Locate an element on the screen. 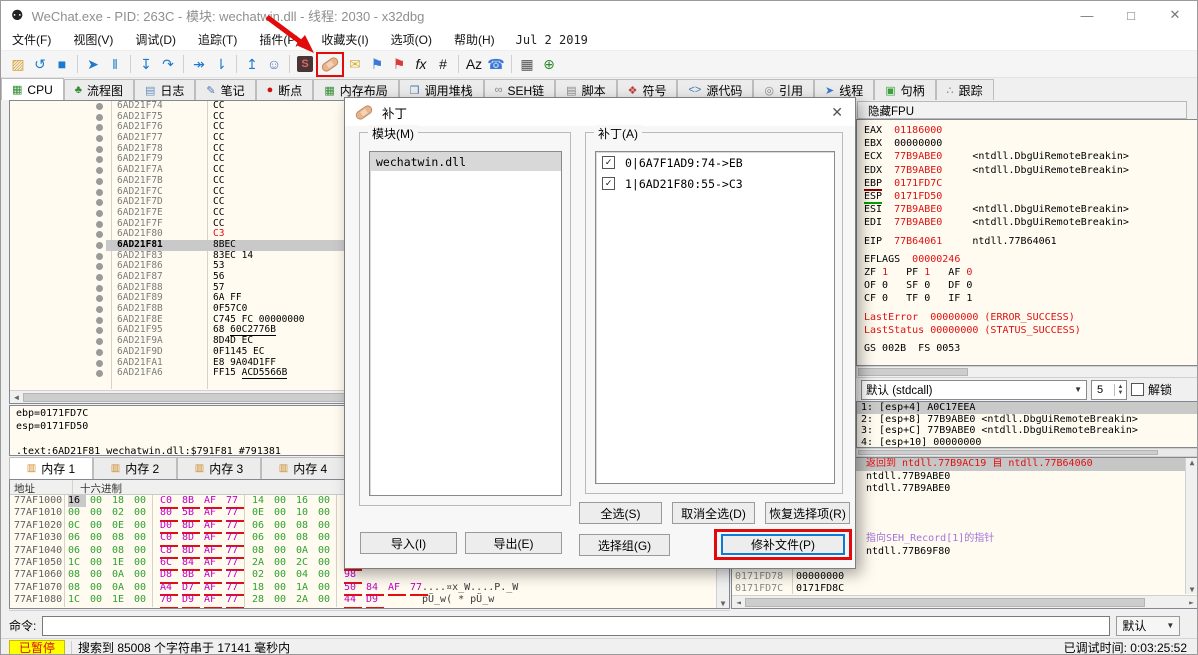  dump-byte: 10 is located at coordinates (305, 513).